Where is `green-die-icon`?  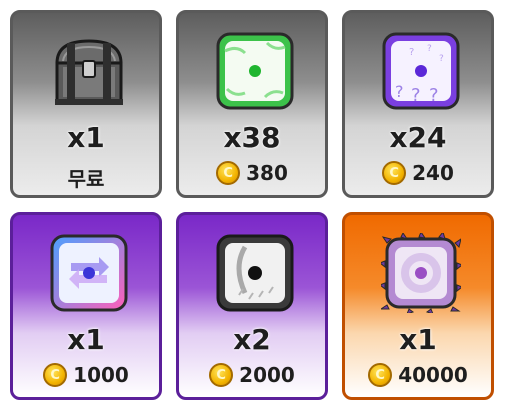
green-die-icon is located at coordinates (255, 71).